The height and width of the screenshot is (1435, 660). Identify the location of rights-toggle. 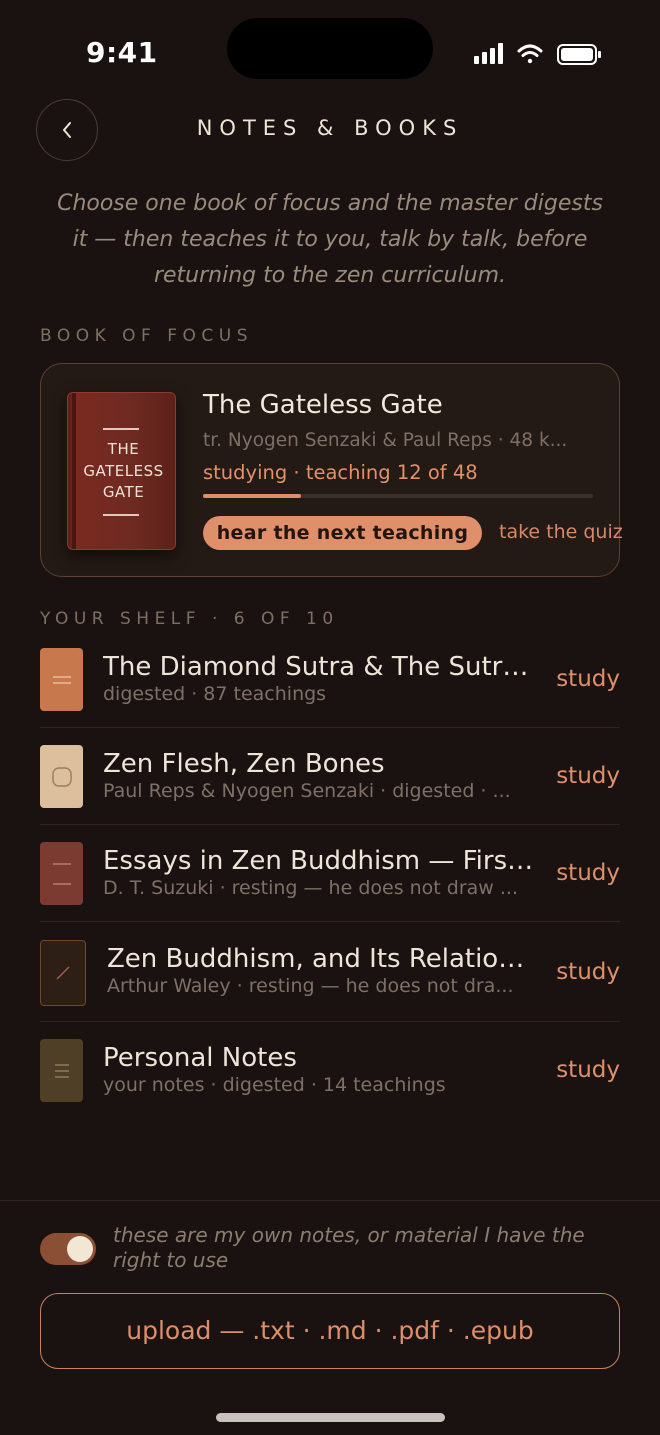
(68, 1249).